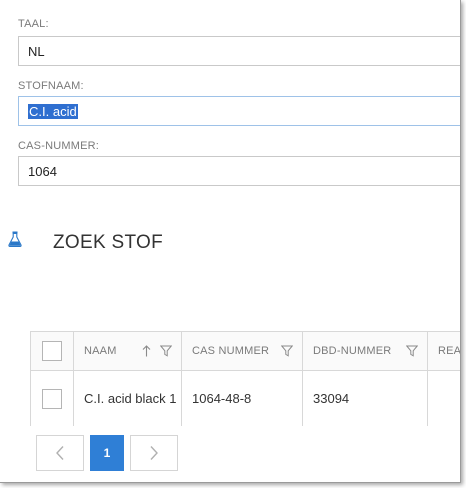  Describe the element at coordinates (331, 398) in the screenshot. I see `cell-dbd-text: 33094` at that location.